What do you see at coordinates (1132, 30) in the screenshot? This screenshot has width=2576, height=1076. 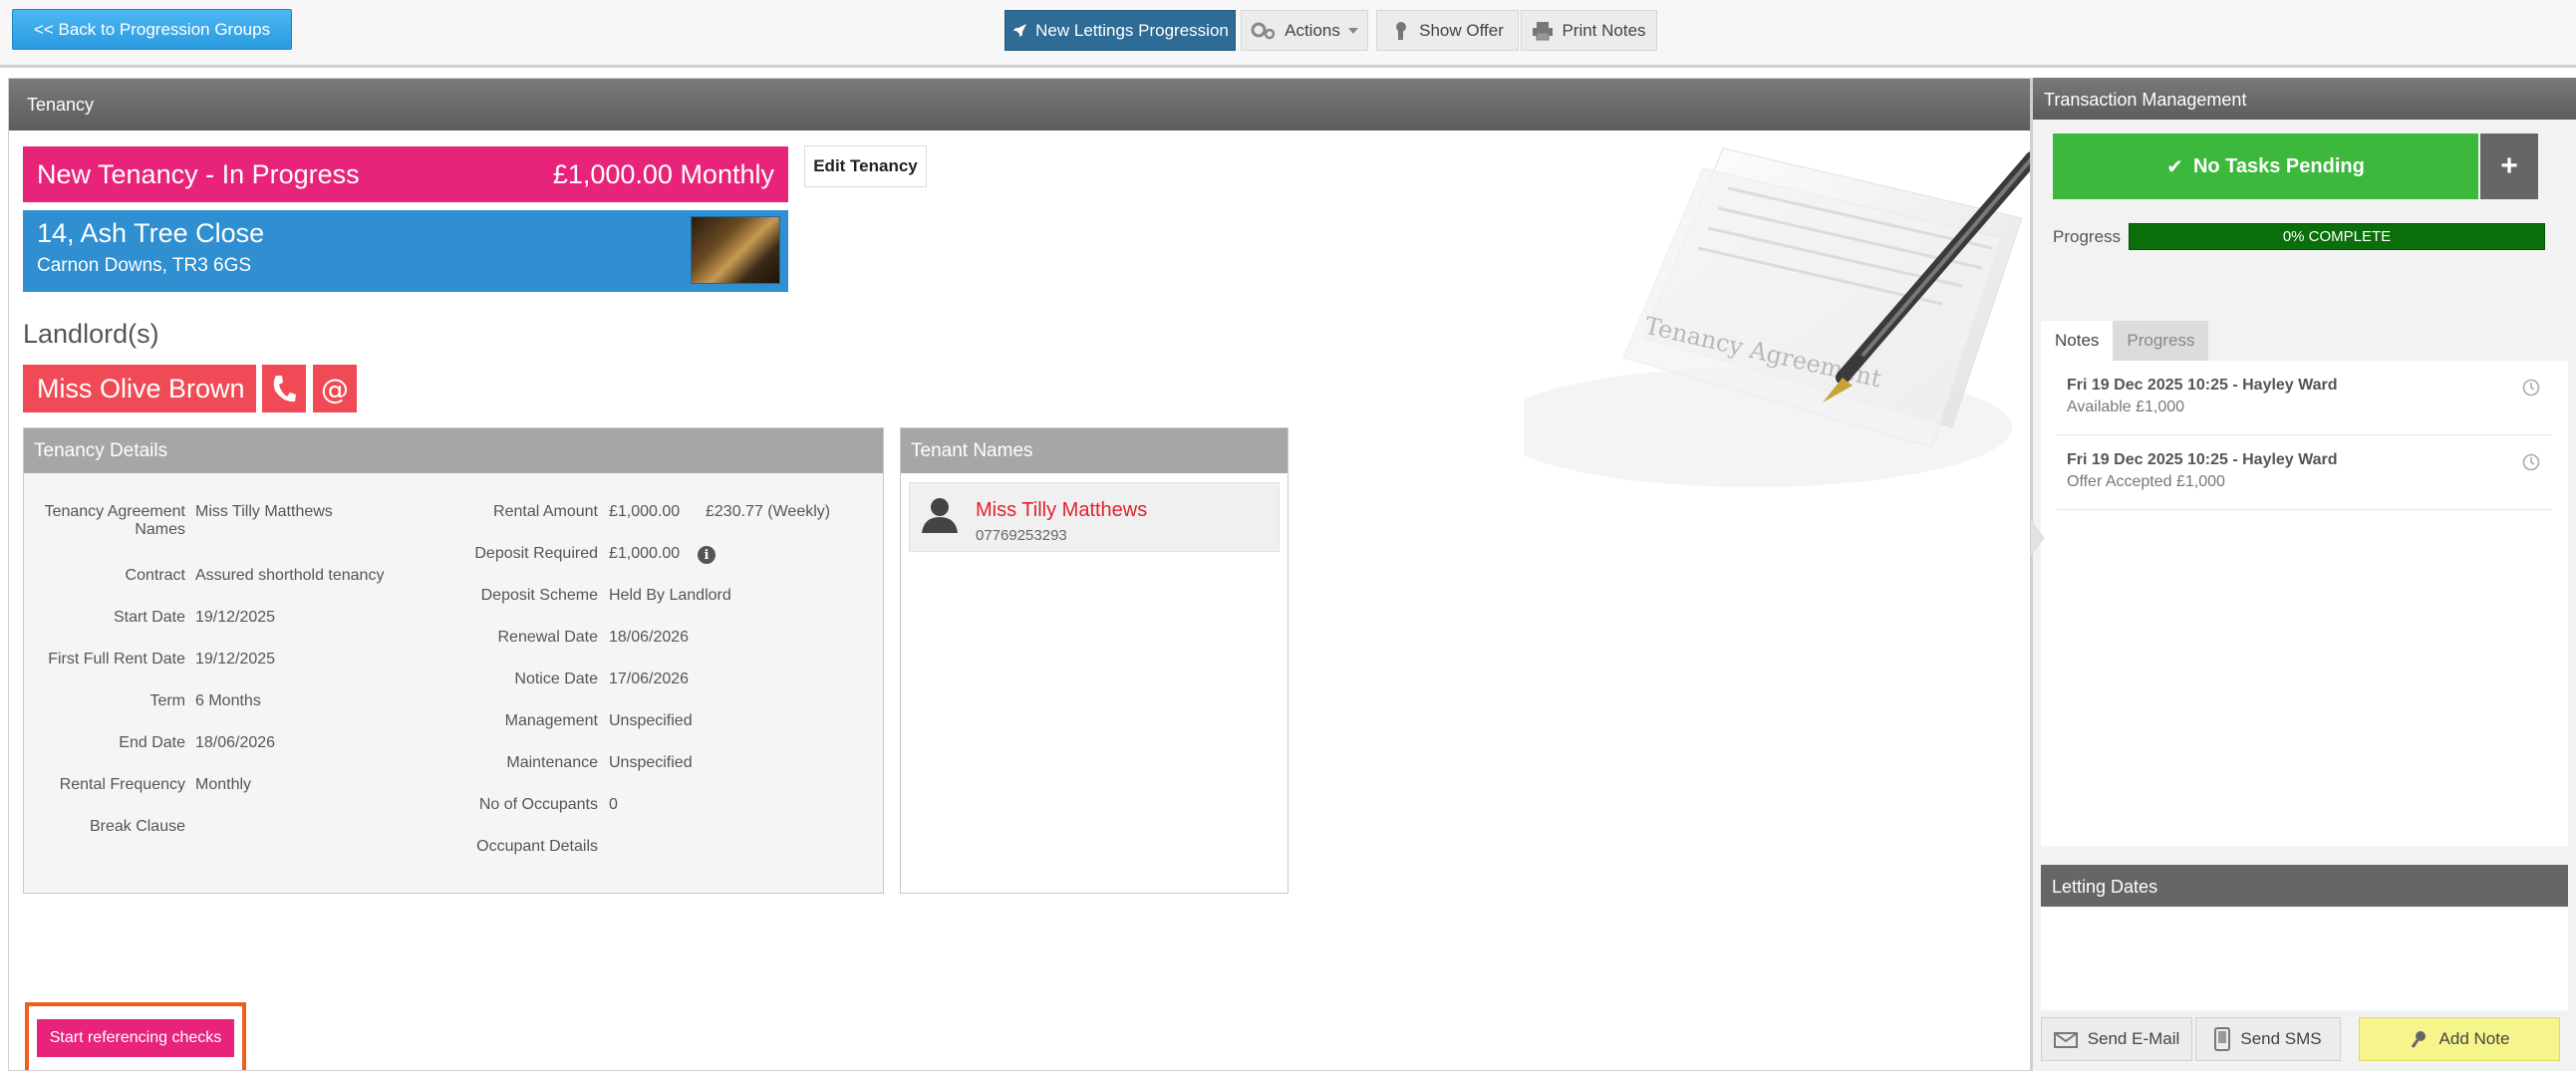 I see `new-progression-label: New Lettings Progression` at bounding box center [1132, 30].